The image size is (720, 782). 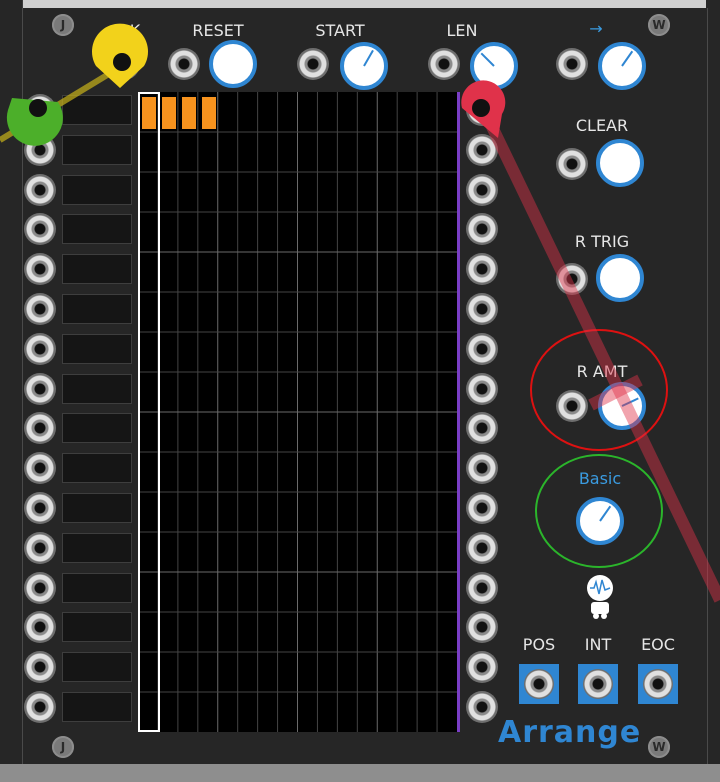 What do you see at coordinates (82, 410) in the screenshot?
I see `row-inputs-left` at bounding box center [82, 410].